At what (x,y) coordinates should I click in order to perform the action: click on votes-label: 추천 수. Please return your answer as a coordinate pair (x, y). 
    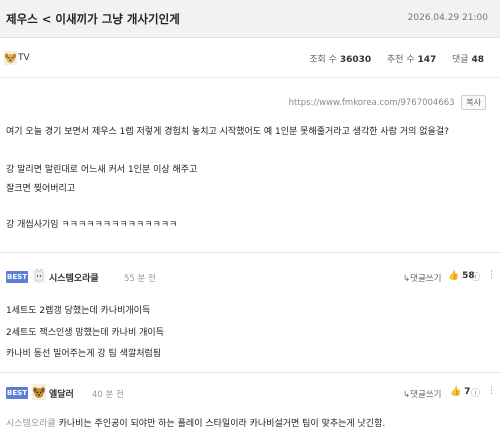
    Looking at the image, I should click on (400, 60).